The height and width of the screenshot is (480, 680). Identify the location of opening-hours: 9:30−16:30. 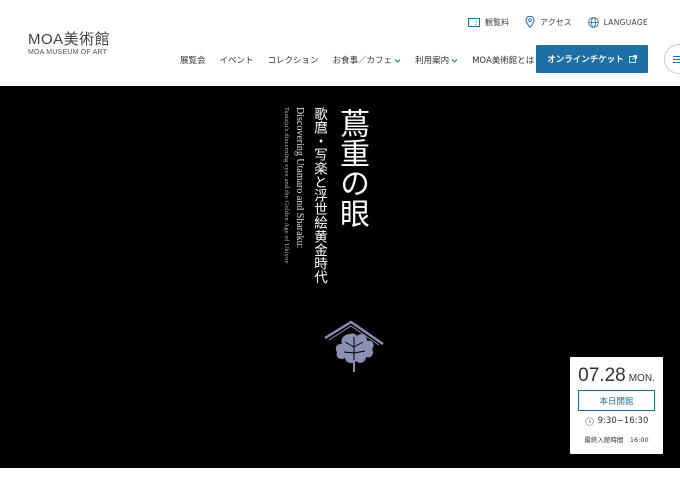
(616, 421).